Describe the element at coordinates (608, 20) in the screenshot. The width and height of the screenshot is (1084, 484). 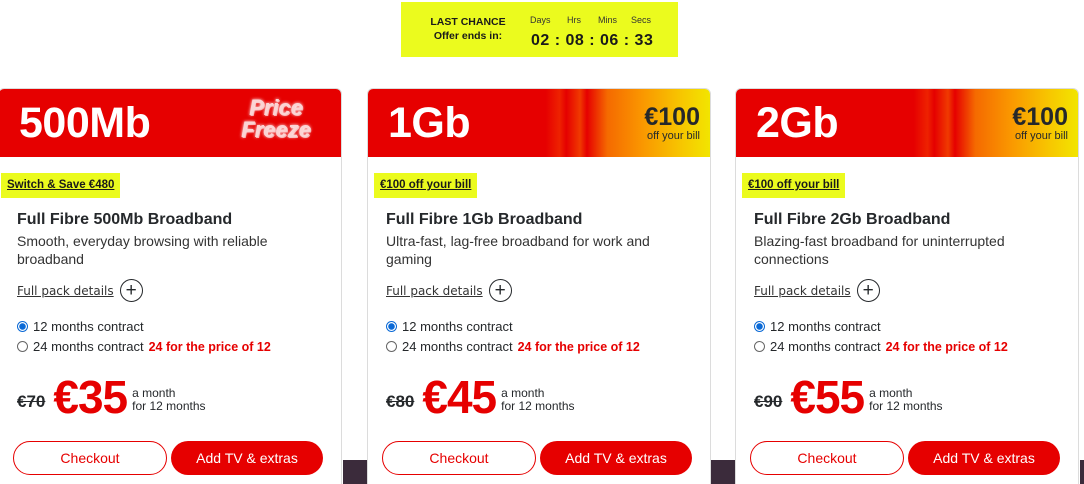
I see `unit-mins: Mins` at that location.